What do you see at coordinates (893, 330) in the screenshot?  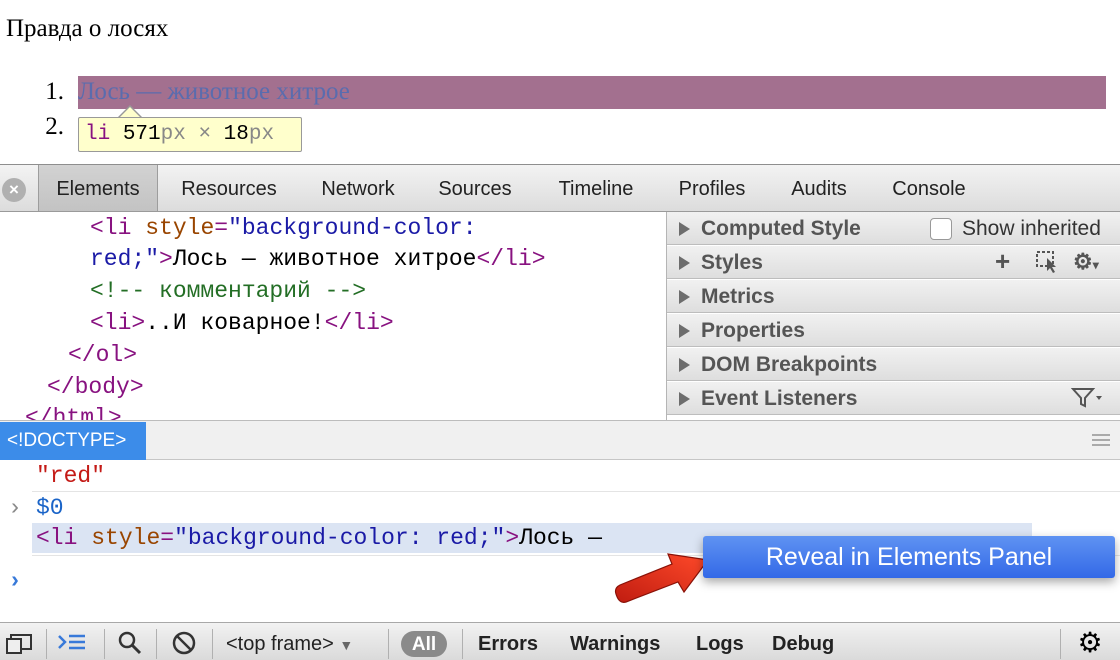 I see `sidebar-section-properties: Properties` at bounding box center [893, 330].